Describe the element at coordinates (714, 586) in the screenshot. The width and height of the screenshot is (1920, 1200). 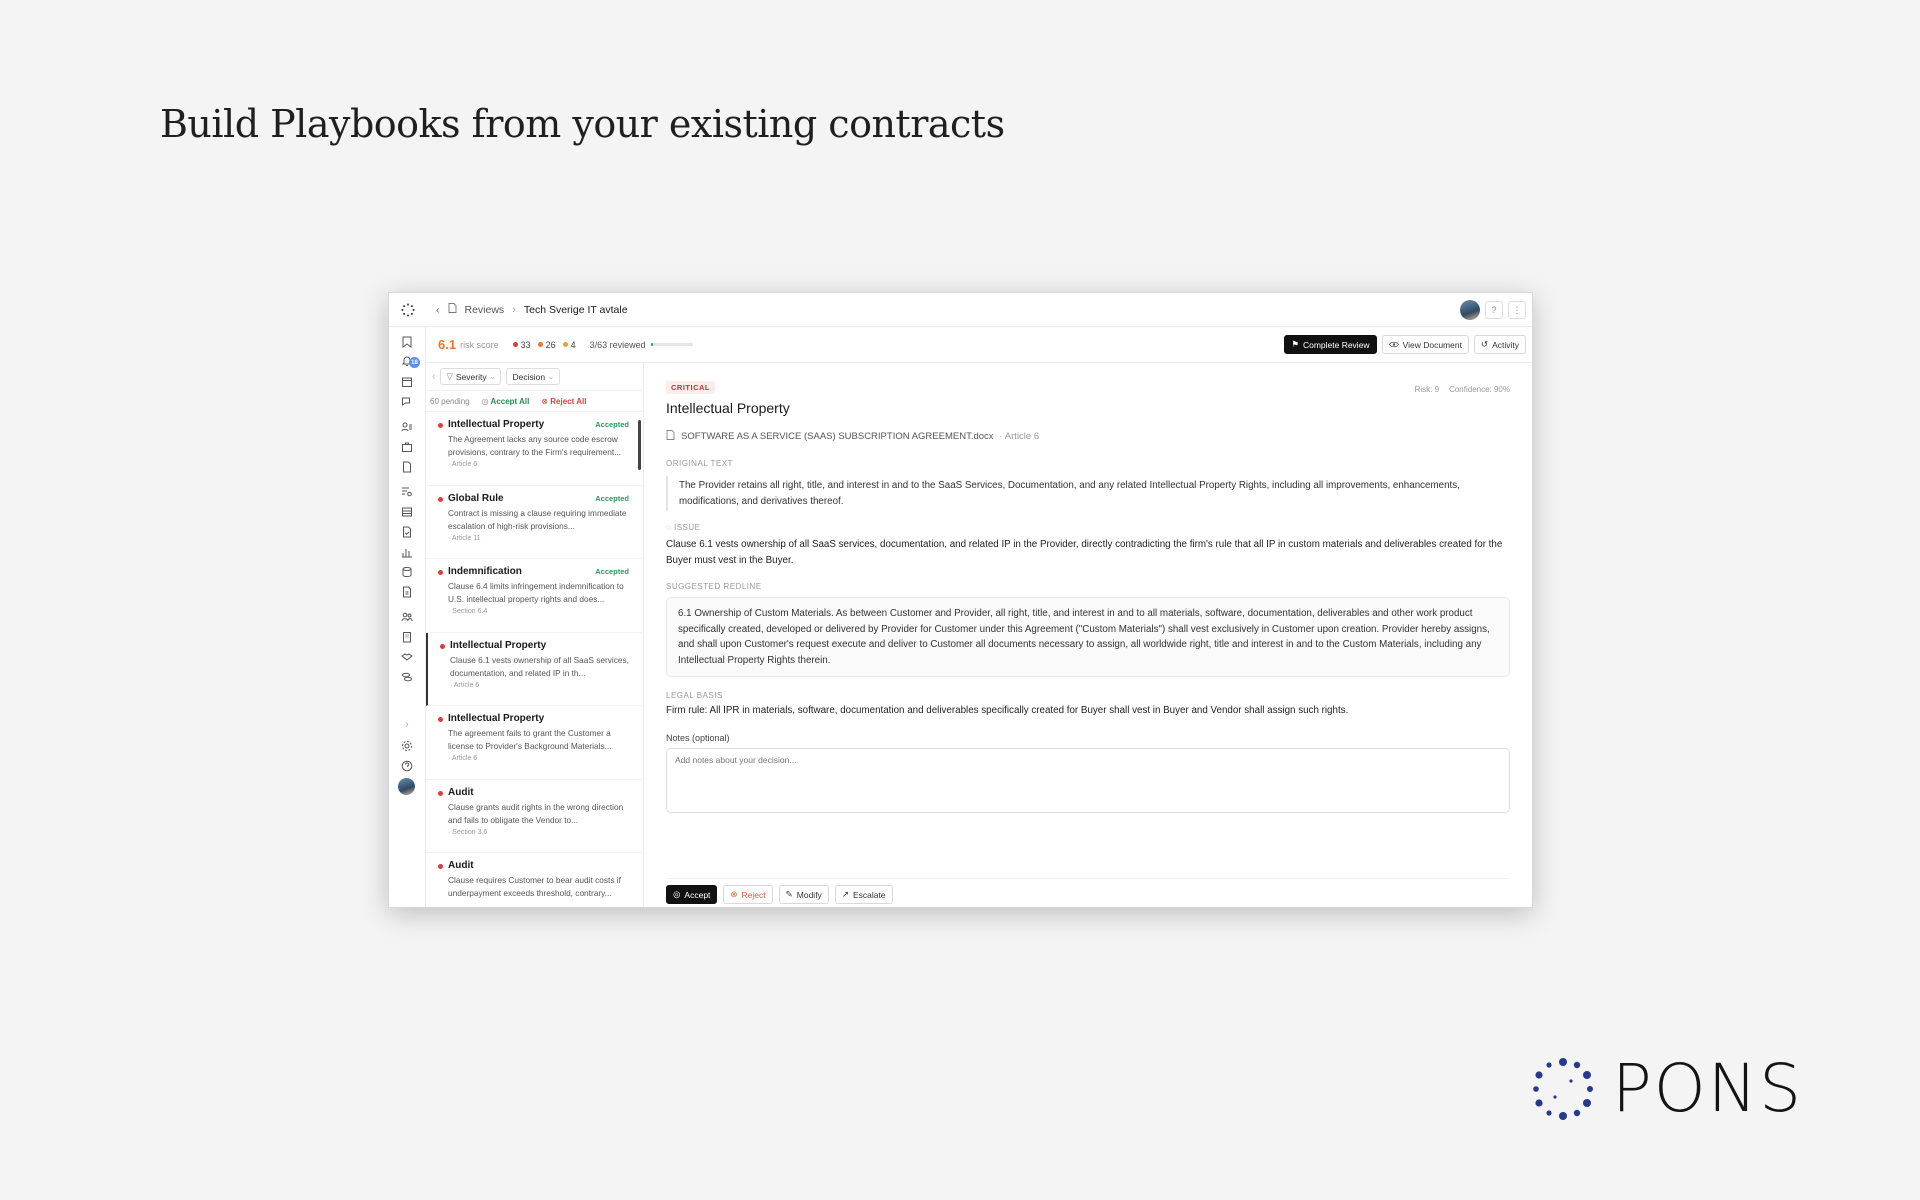
I see `redline-label: Suggested redline` at that location.